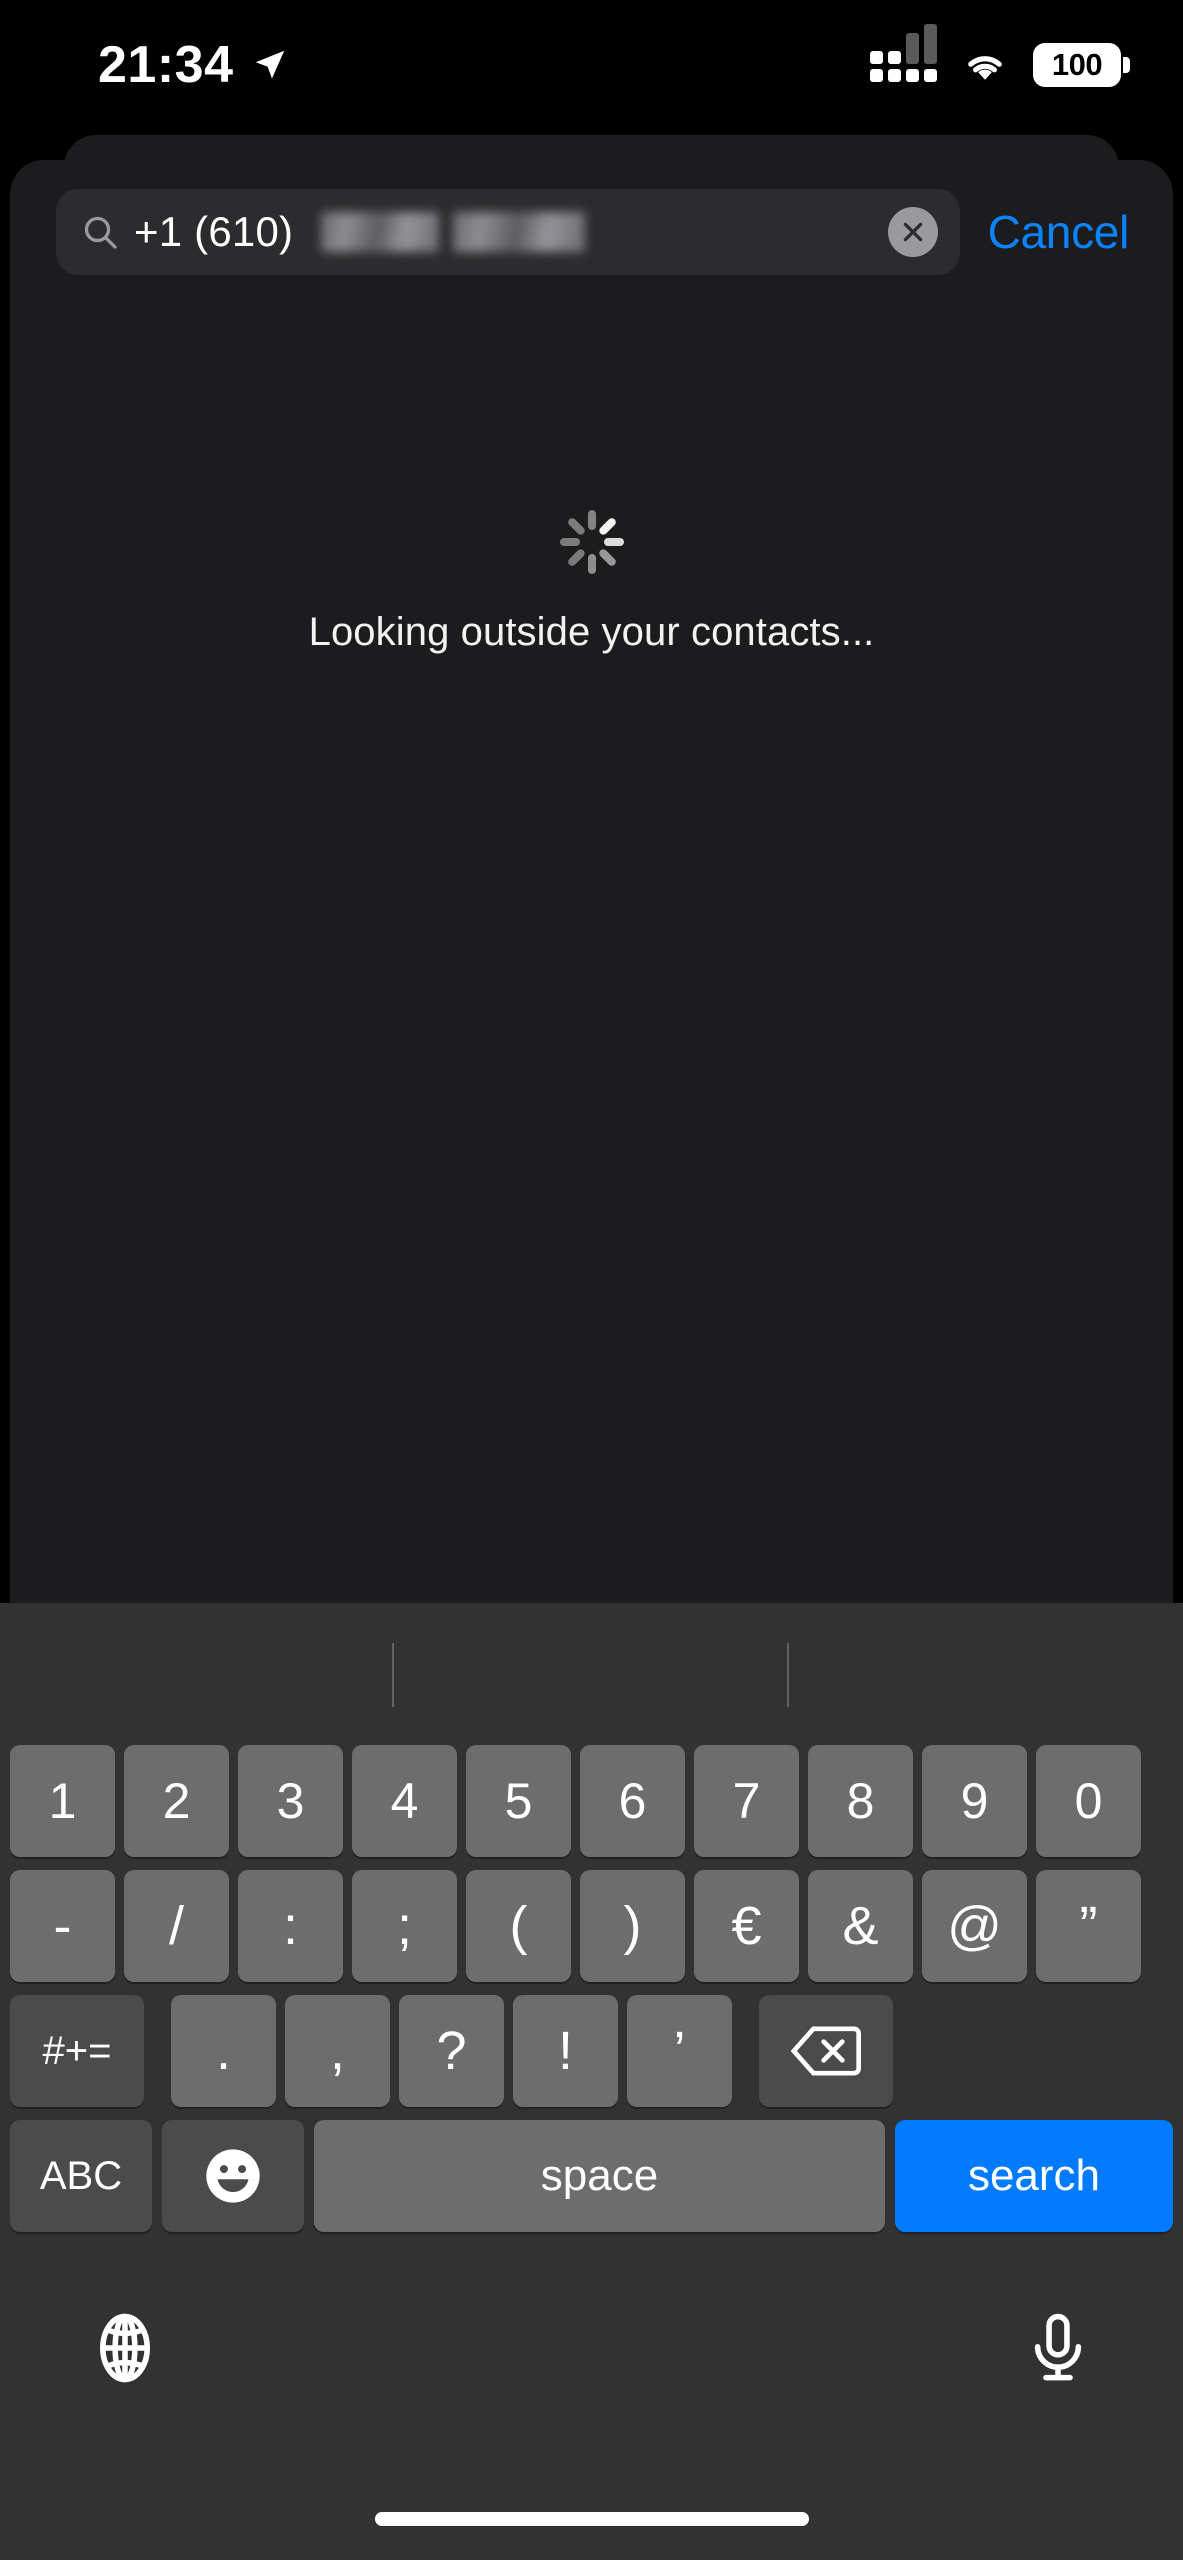  I want to click on space-key: space, so click(599, 2176).